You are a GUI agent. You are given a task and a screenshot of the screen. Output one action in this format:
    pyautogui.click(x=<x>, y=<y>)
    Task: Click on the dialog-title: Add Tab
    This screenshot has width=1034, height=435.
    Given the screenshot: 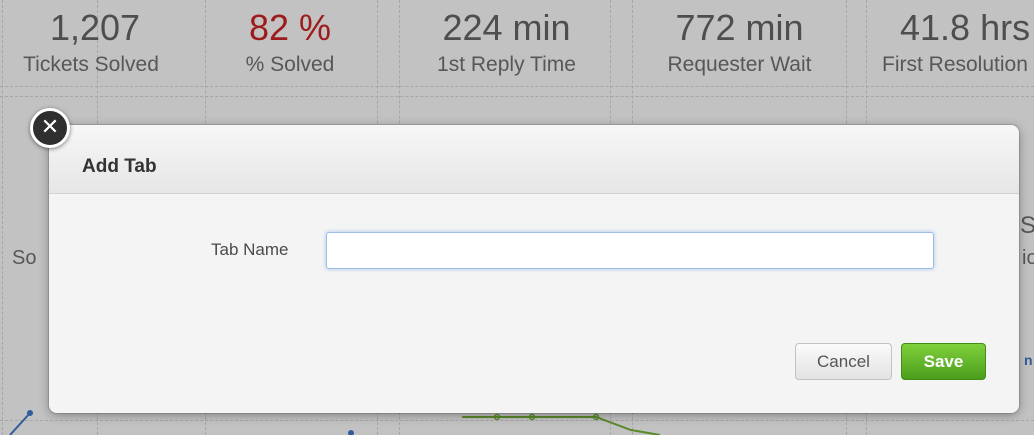 What is the action you would take?
    pyautogui.click(x=119, y=166)
    